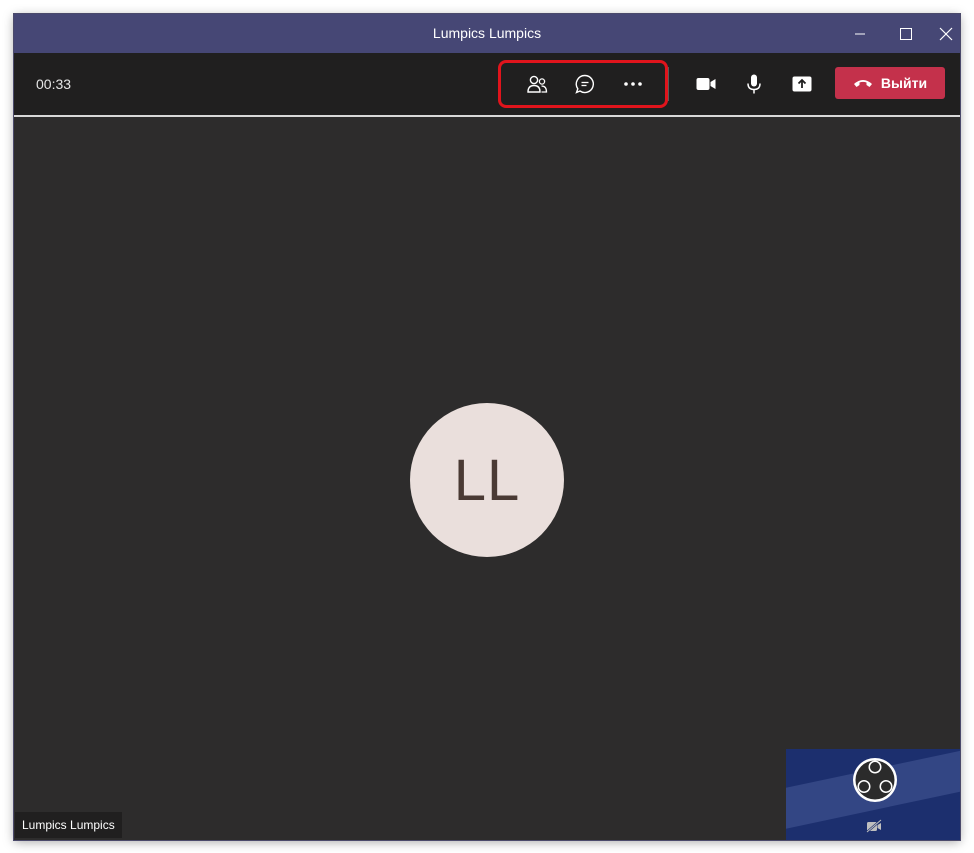 The height and width of the screenshot is (853, 974). I want to click on toolbar-divider, so click(668, 84).